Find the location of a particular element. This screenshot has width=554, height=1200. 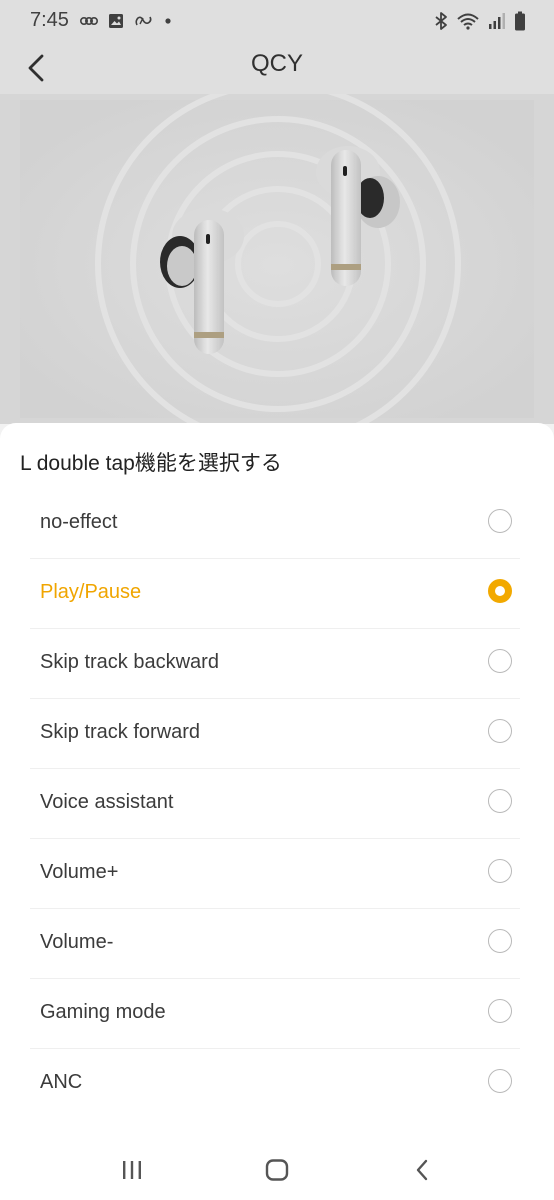

back-icon is located at coordinates (422, 1170).